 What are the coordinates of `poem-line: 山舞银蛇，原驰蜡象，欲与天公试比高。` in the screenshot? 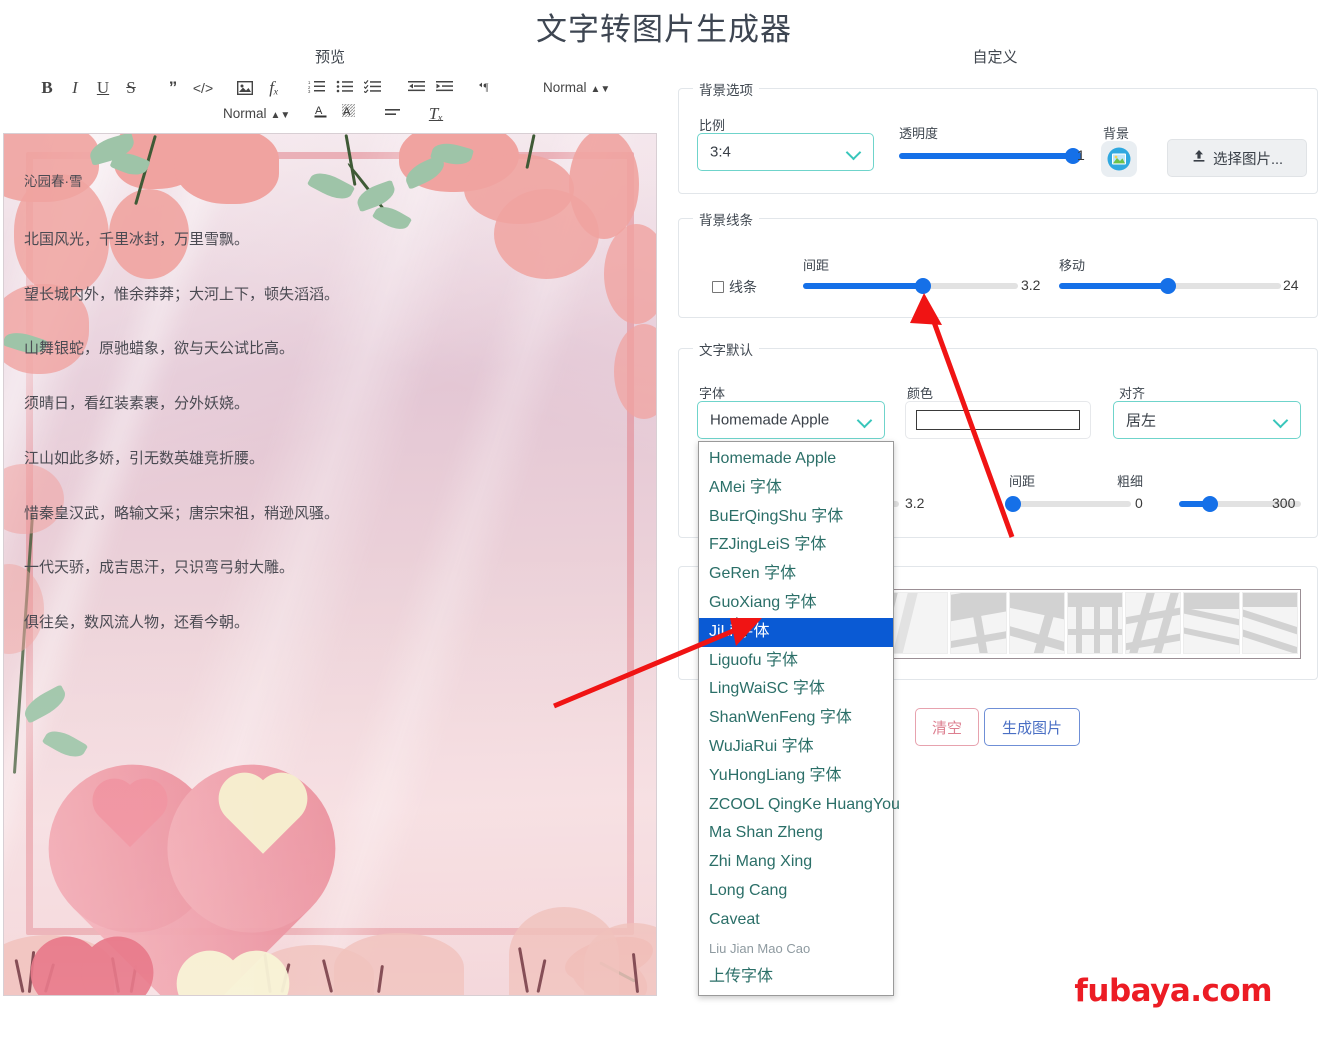 It's located at (159, 349).